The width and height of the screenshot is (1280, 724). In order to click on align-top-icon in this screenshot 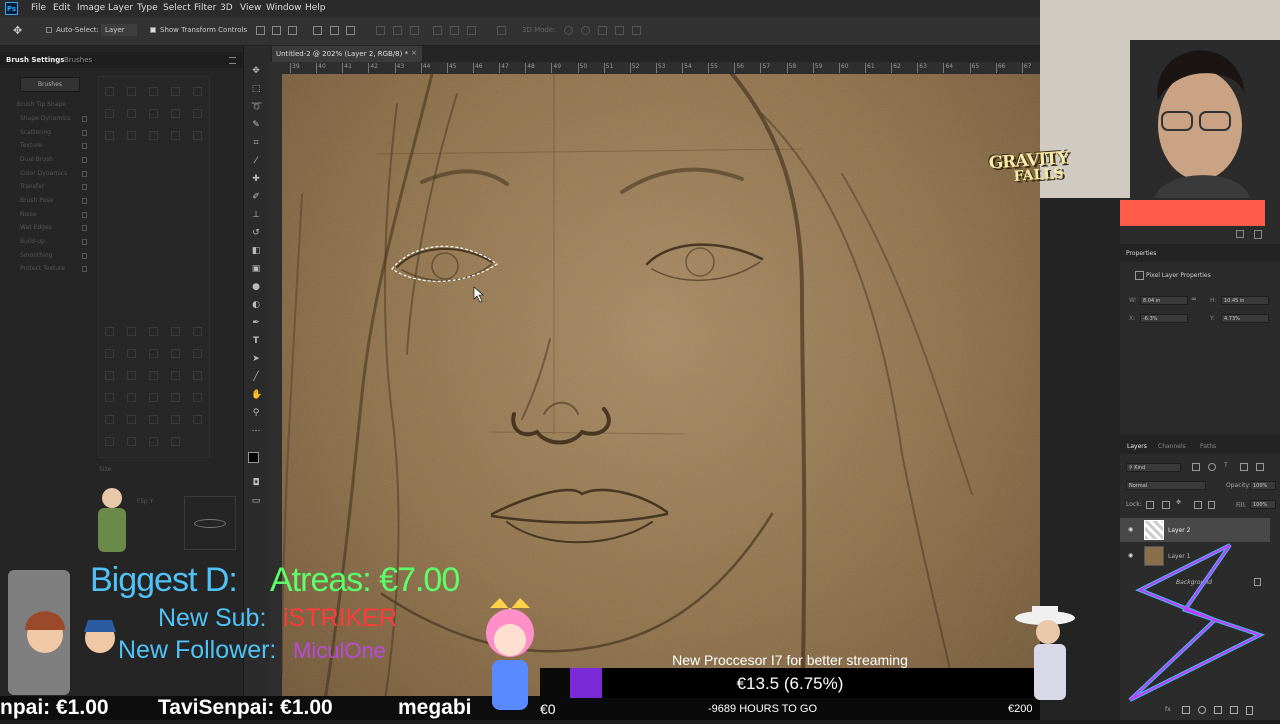, I will do `click(260, 30)`.